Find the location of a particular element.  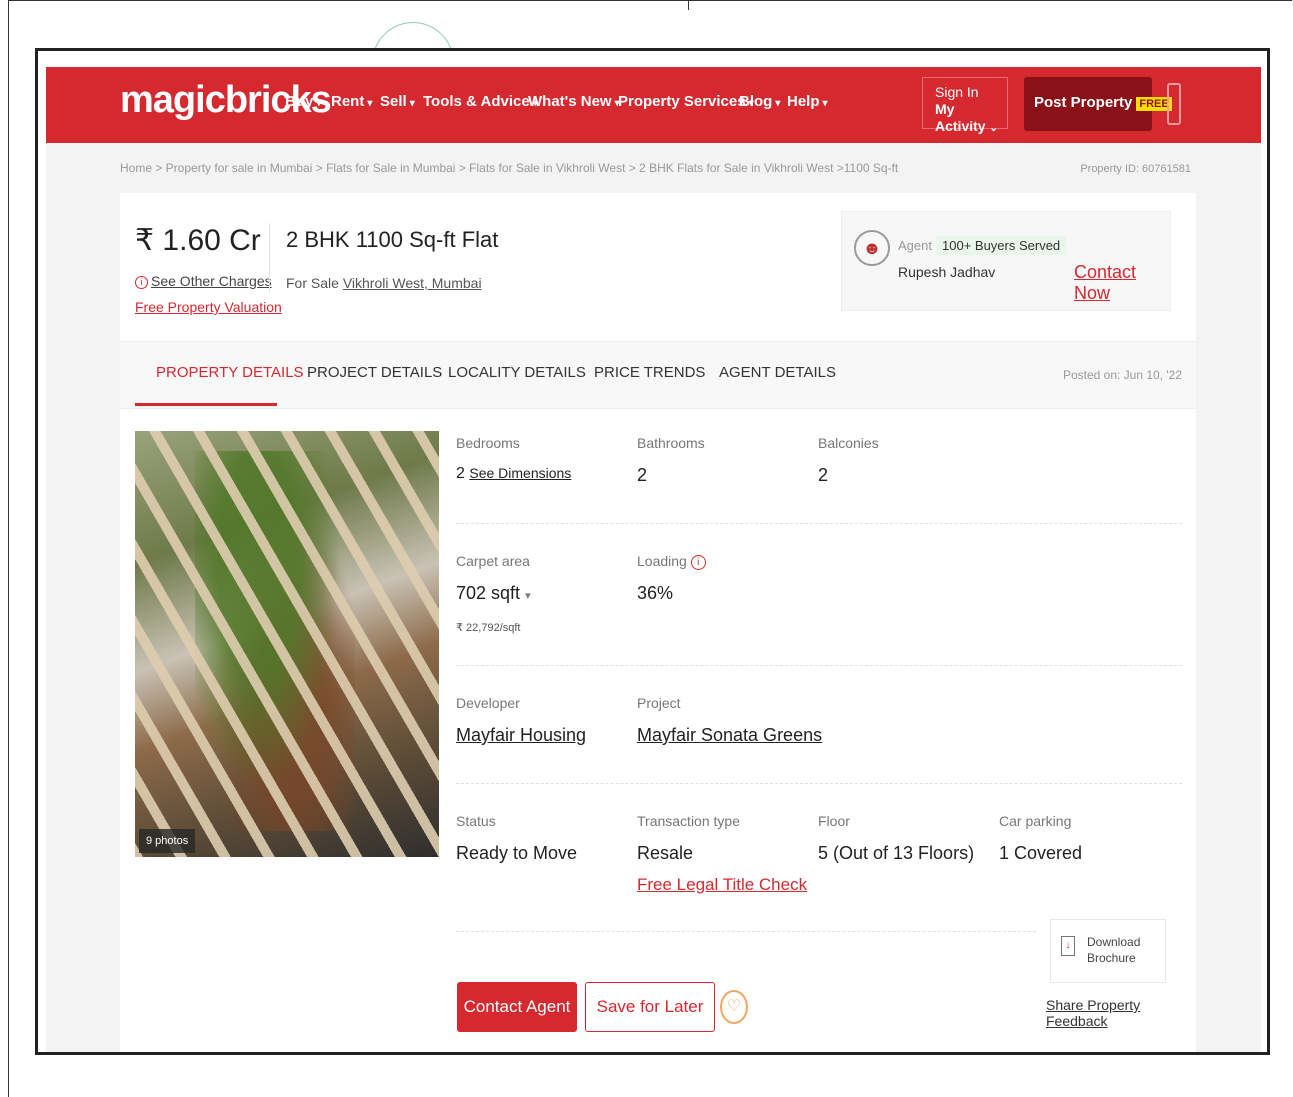

bathrooms-value: 2 is located at coordinates (642, 475).